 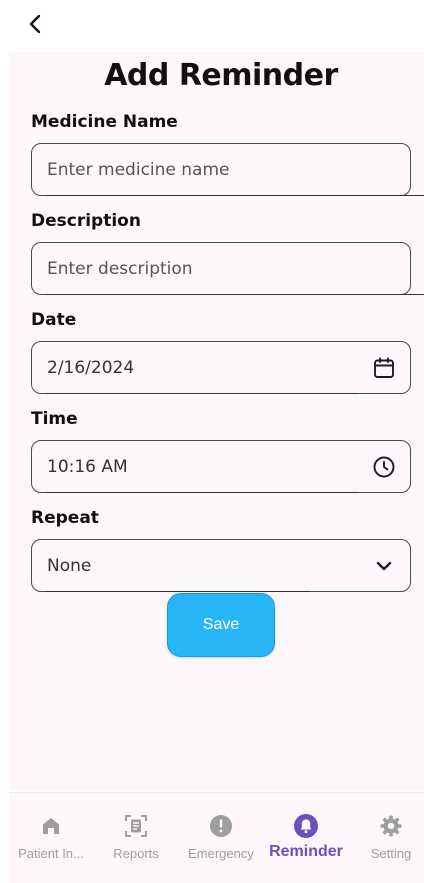 I want to click on medicine-name-field, so click(x=227, y=169).